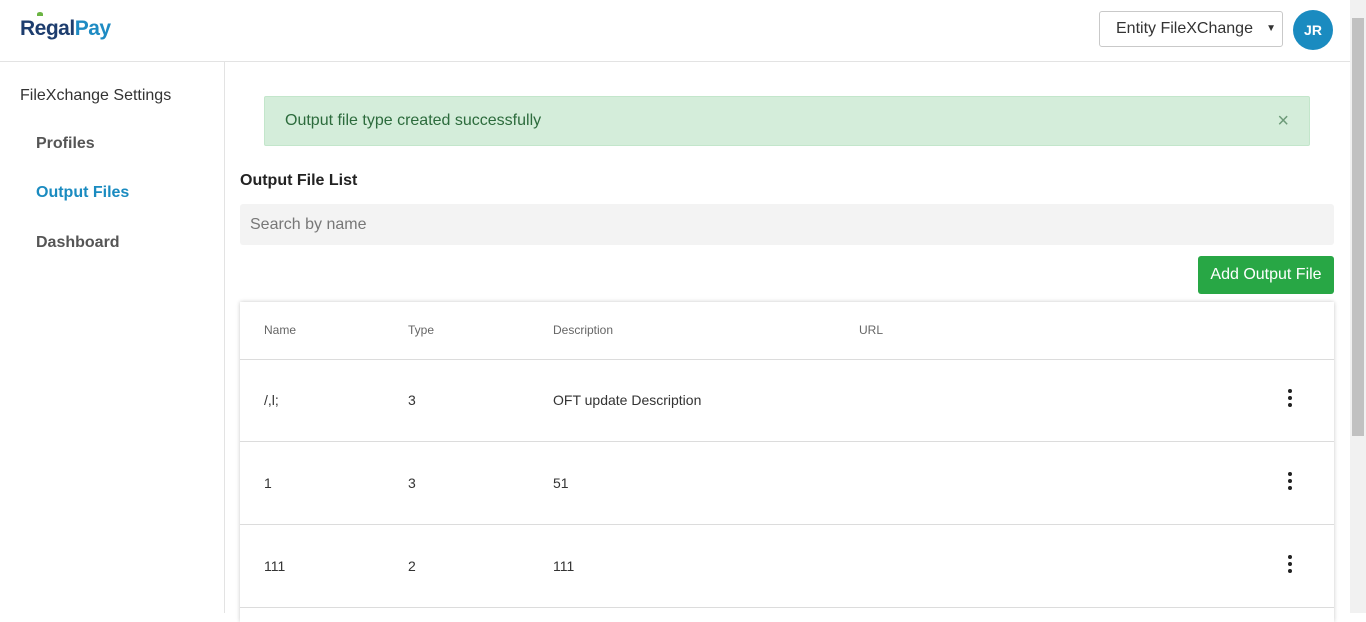 The image size is (1366, 622). Describe the element at coordinates (268, 483) in the screenshot. I see `cell-name: 1` at that location.